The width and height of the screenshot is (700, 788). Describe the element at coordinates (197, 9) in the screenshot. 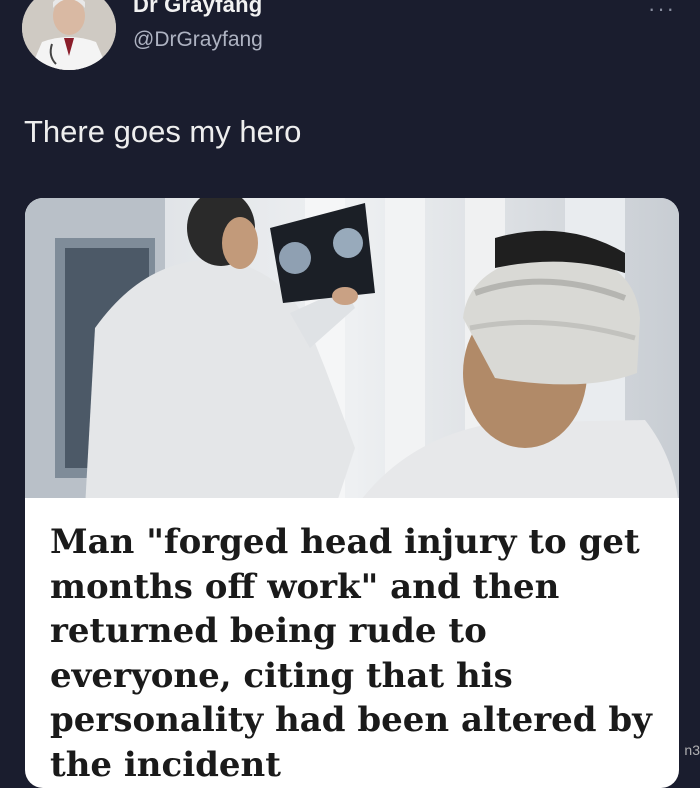

I see `display-name: Dr Grayfang` at that location.